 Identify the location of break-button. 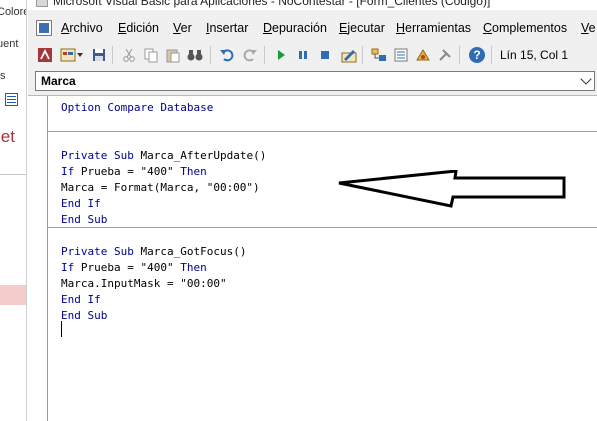
(303, 55).